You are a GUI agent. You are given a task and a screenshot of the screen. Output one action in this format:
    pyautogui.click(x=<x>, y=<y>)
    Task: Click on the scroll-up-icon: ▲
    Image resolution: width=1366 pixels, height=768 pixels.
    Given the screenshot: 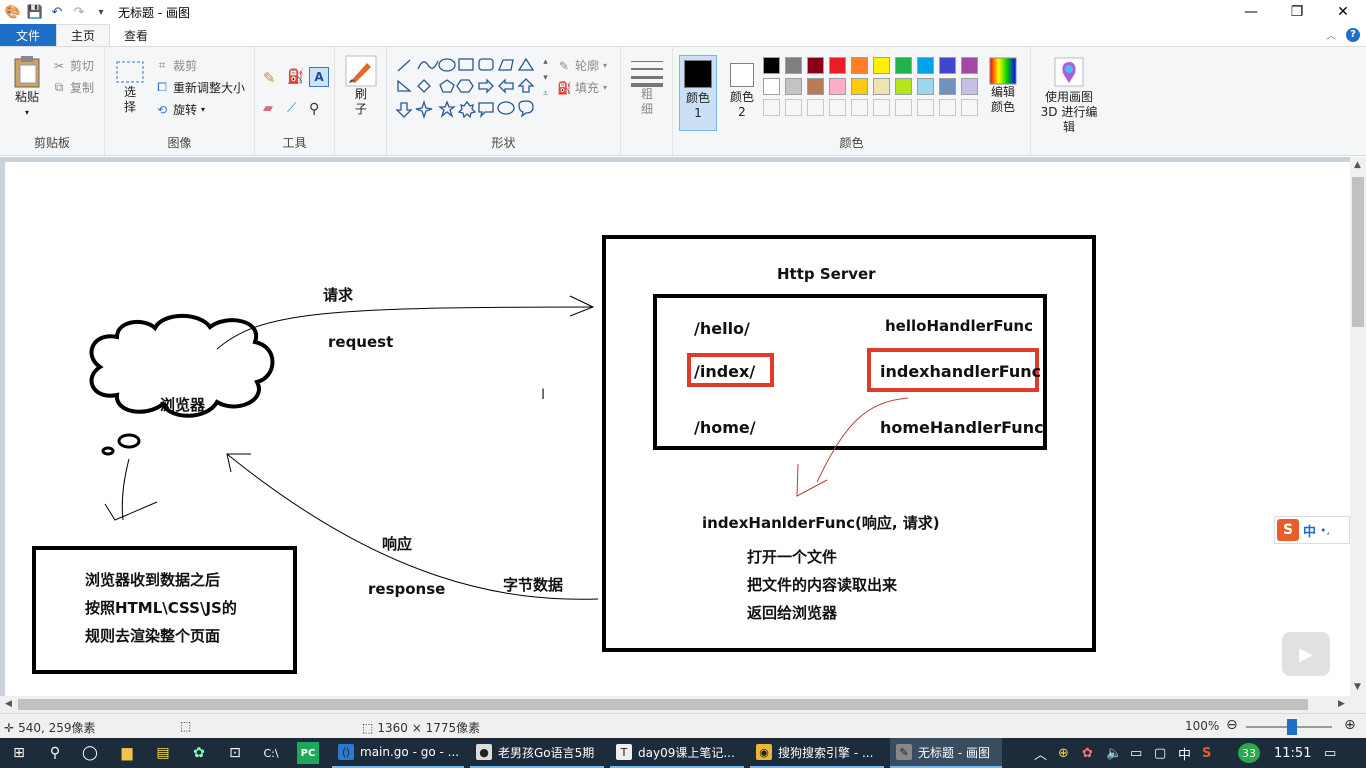 What is the action you would take?
    pyautogui.click(x=1357, y=165)
    